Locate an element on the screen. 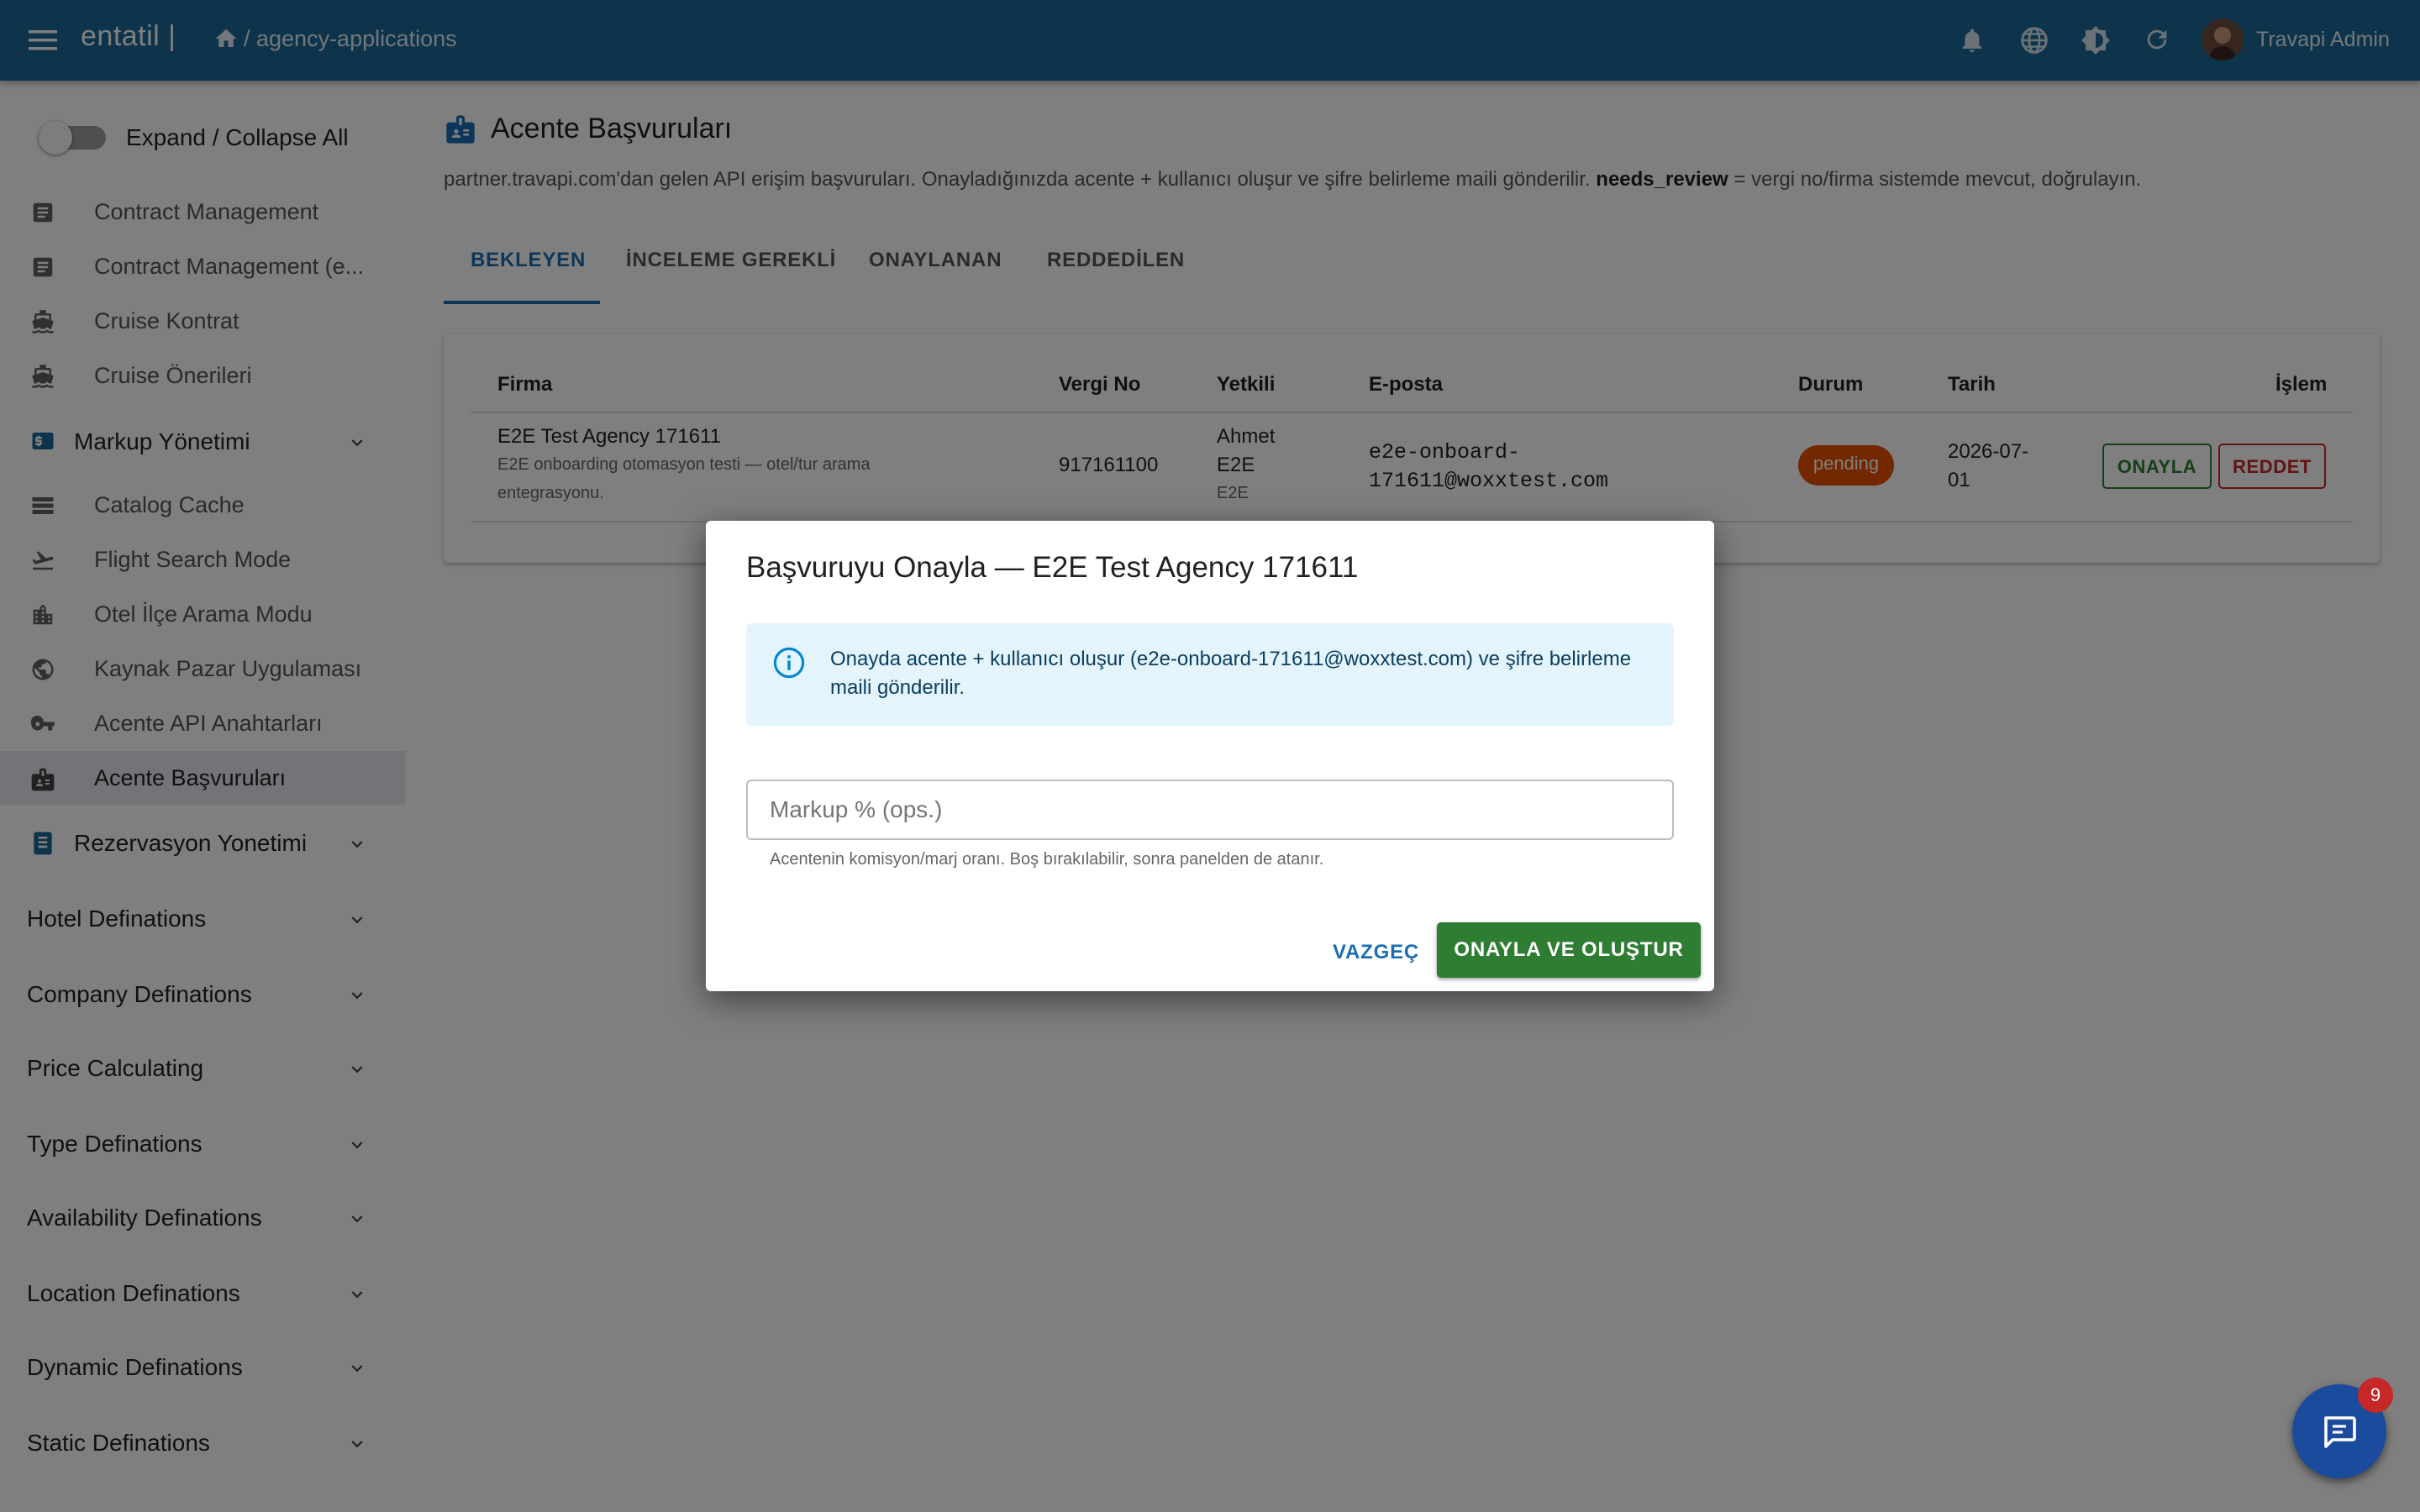  chat-icon is located at coordinates (2339, 1431).